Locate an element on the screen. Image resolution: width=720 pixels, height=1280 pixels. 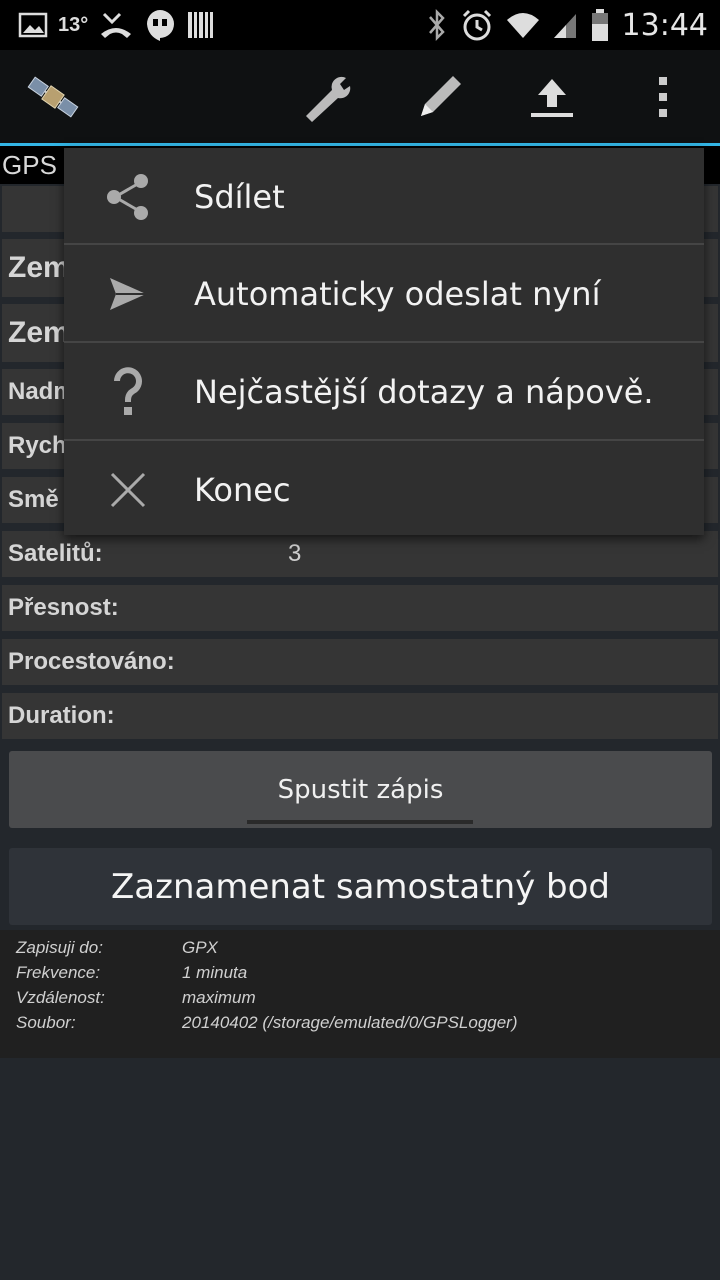
info-value: 20140402 (/storage/emulated/0/GPSLogger) is located at coordinates (350, 1022).